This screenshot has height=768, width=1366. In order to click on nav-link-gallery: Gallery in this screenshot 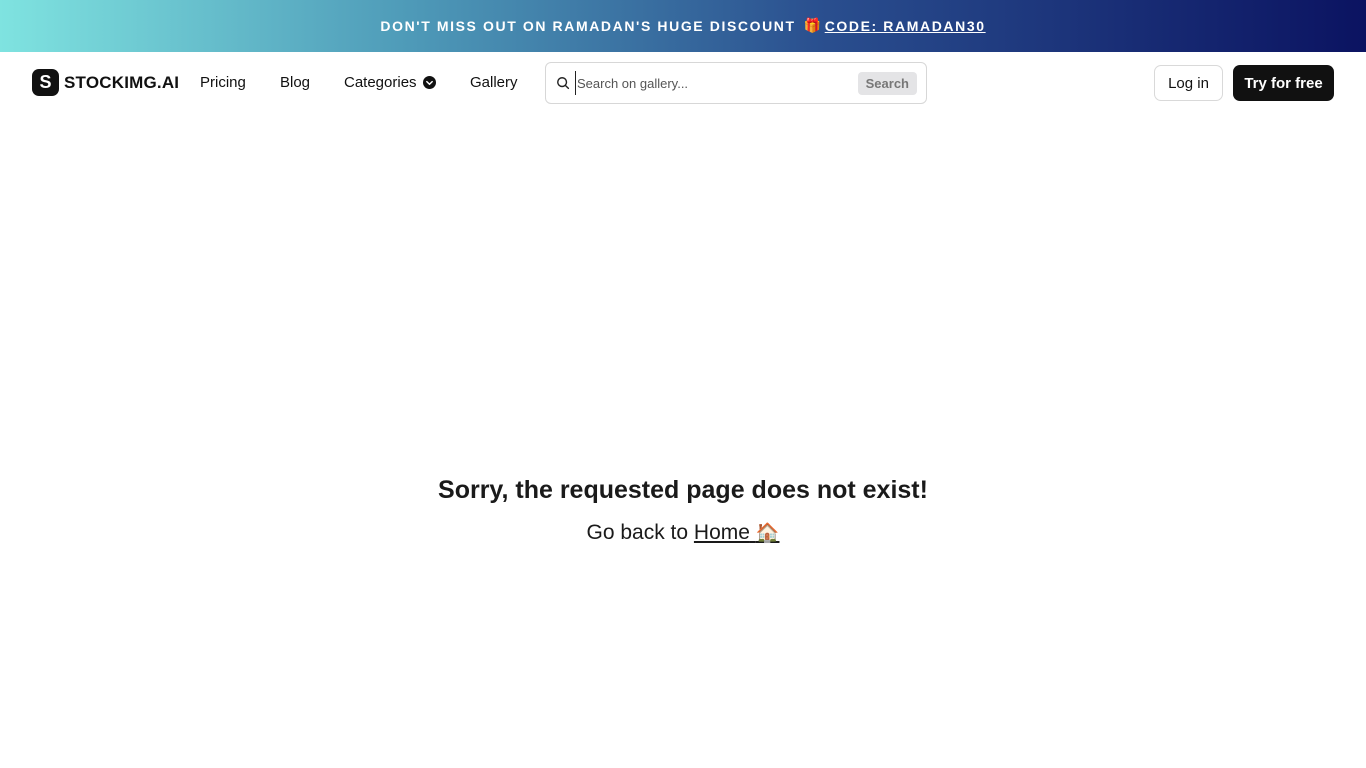, I will do `click(494, 82)`.